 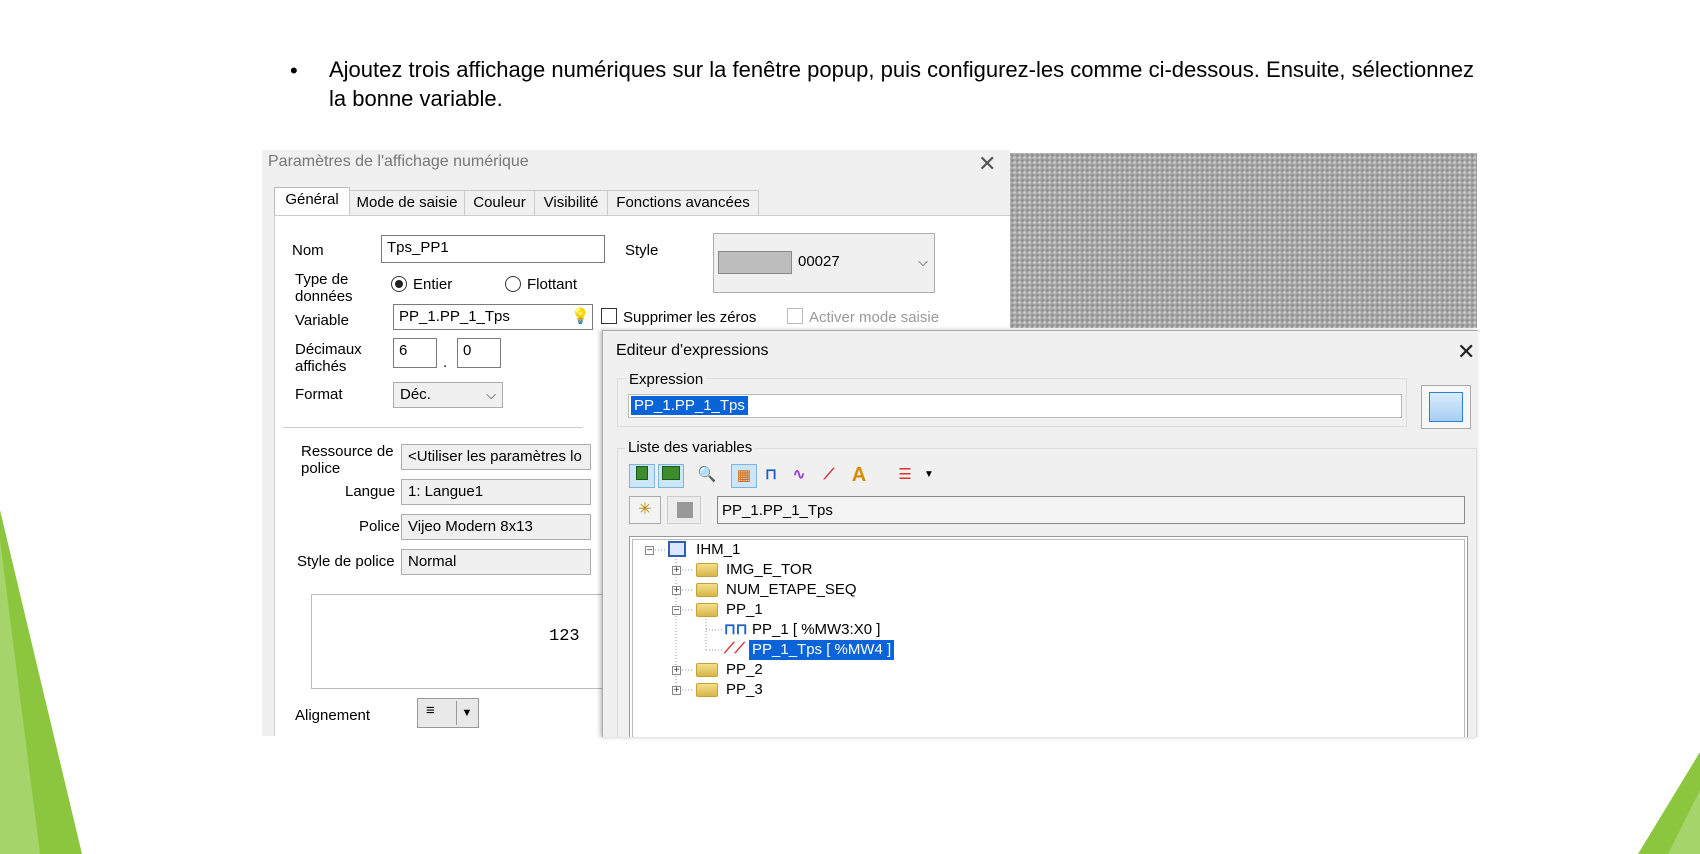 I want to click on type-label: Type de données, so click(x=324, y=288).